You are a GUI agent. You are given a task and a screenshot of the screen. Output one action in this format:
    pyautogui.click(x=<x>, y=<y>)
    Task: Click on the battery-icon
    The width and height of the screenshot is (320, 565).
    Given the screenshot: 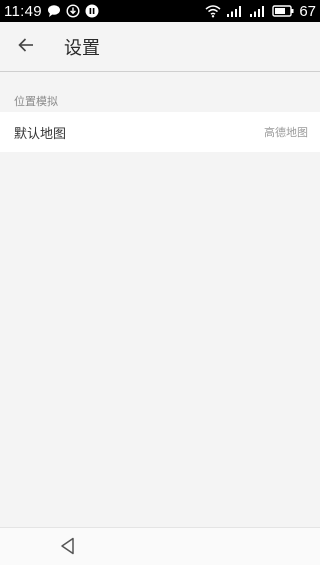 What is the action you would take?
    pyautogui.click(x=283, y=11)
    